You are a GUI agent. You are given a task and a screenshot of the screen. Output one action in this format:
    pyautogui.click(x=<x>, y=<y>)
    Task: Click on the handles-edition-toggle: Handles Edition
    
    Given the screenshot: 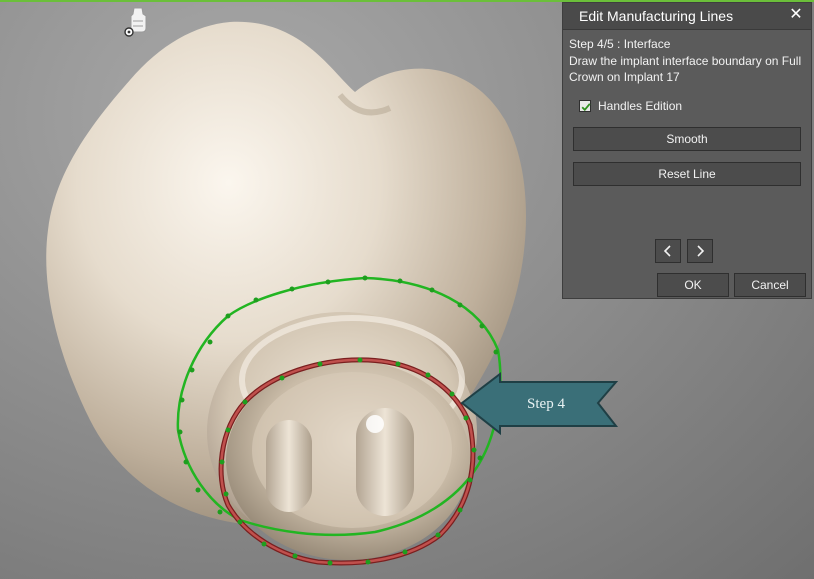 What is the action you would take?
    pyautogui.click(x=630, y=106)
    